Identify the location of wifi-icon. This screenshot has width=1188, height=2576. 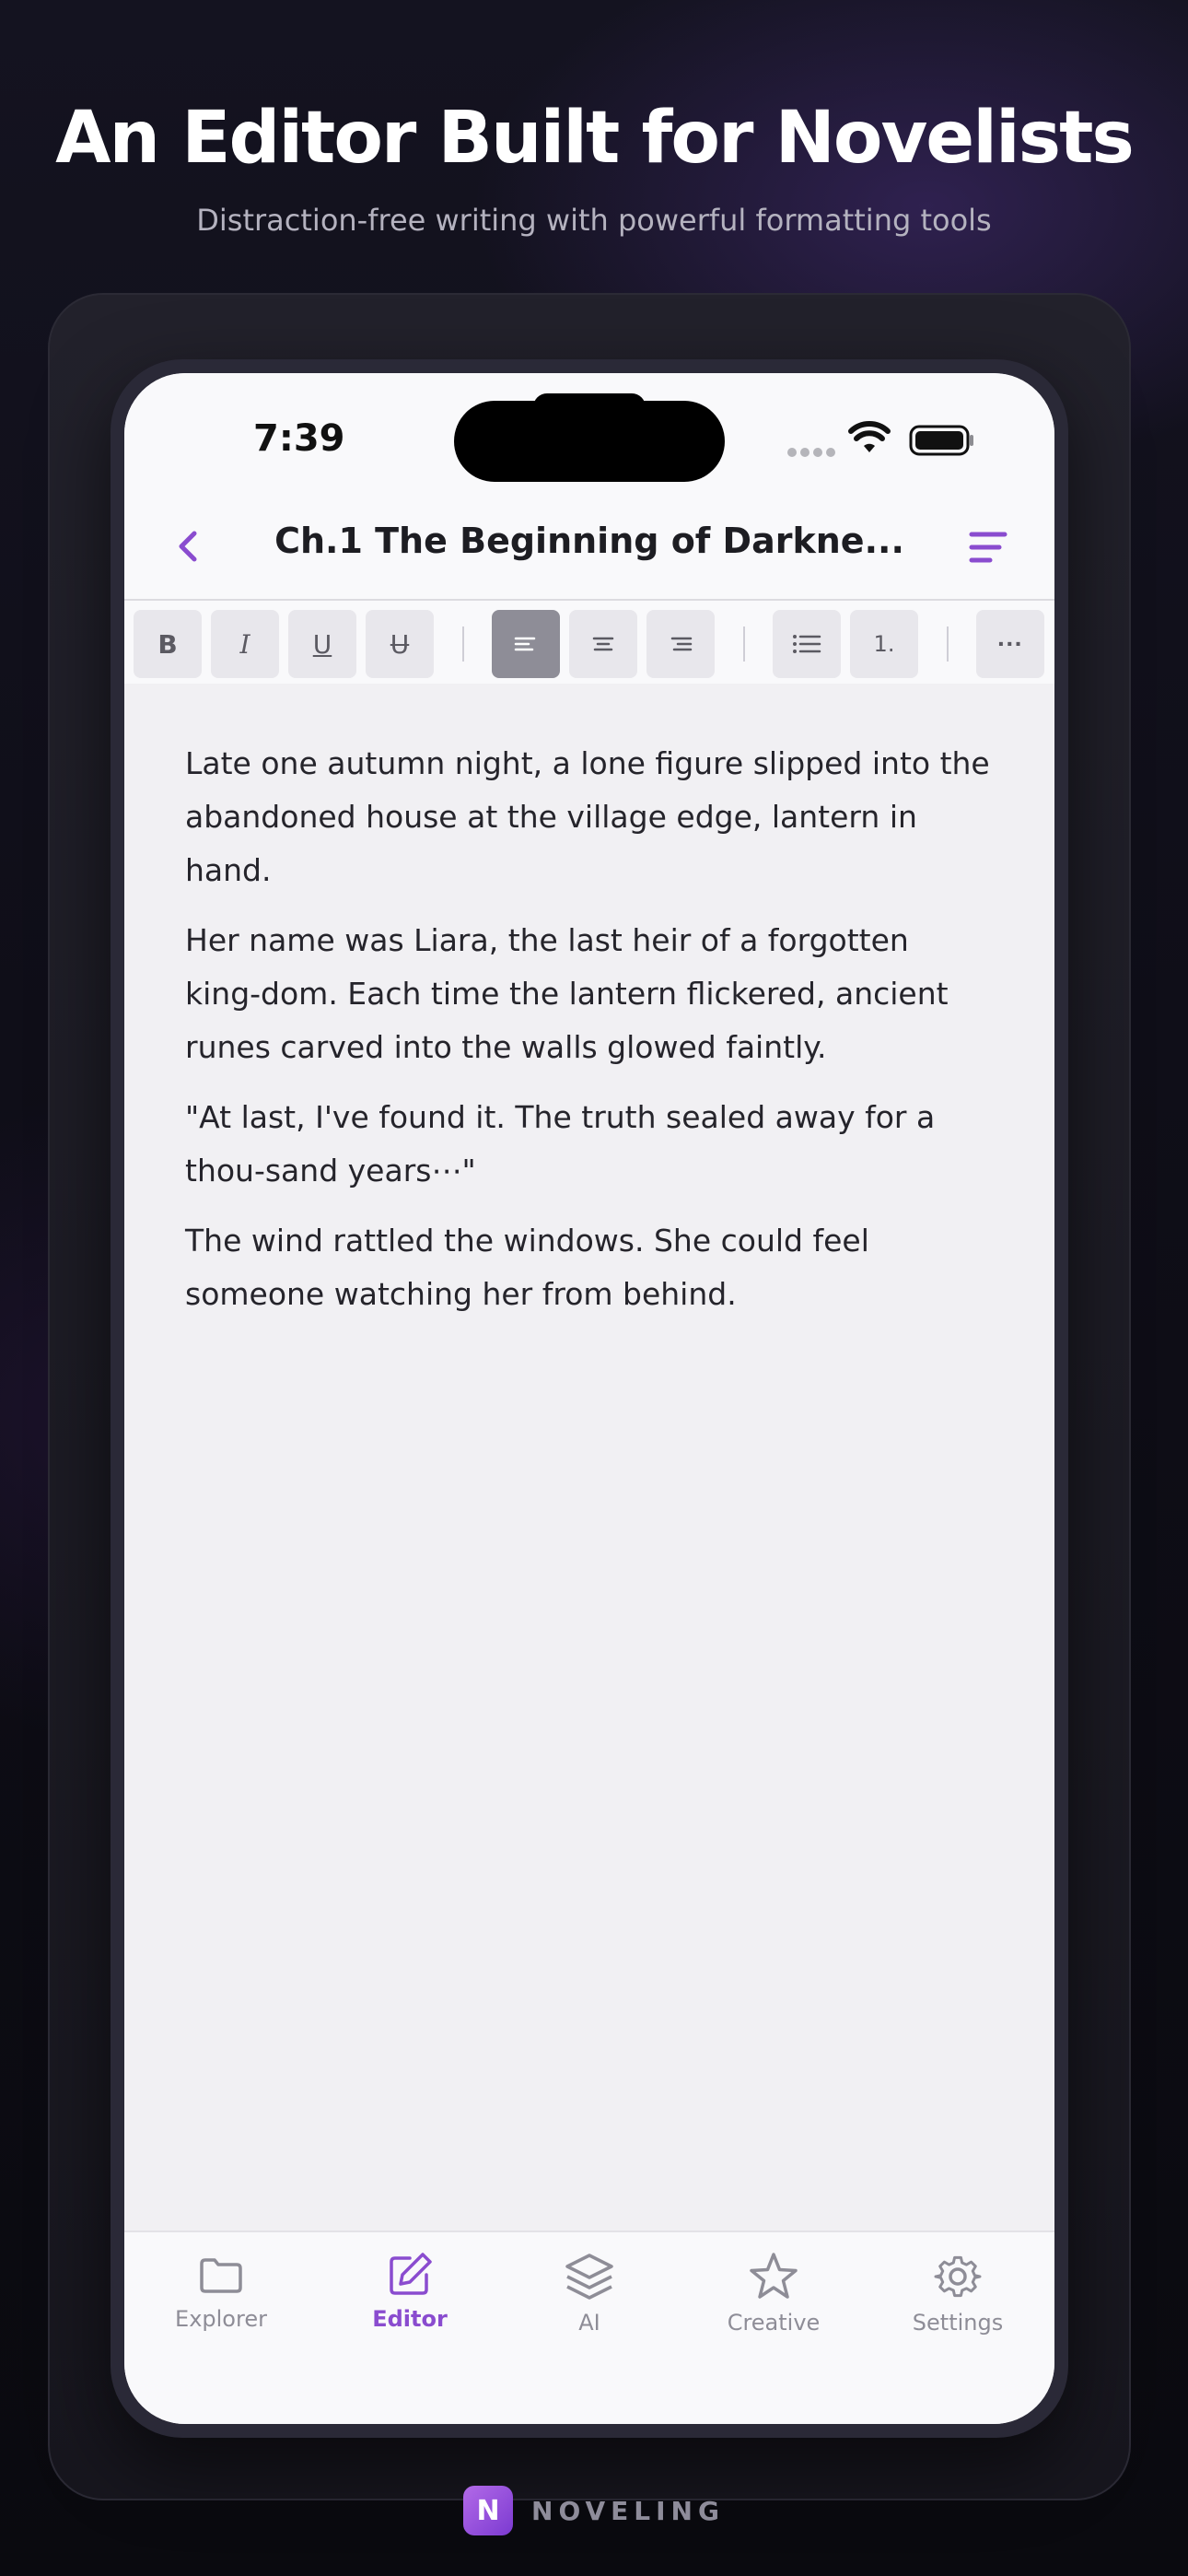
(869, 440).